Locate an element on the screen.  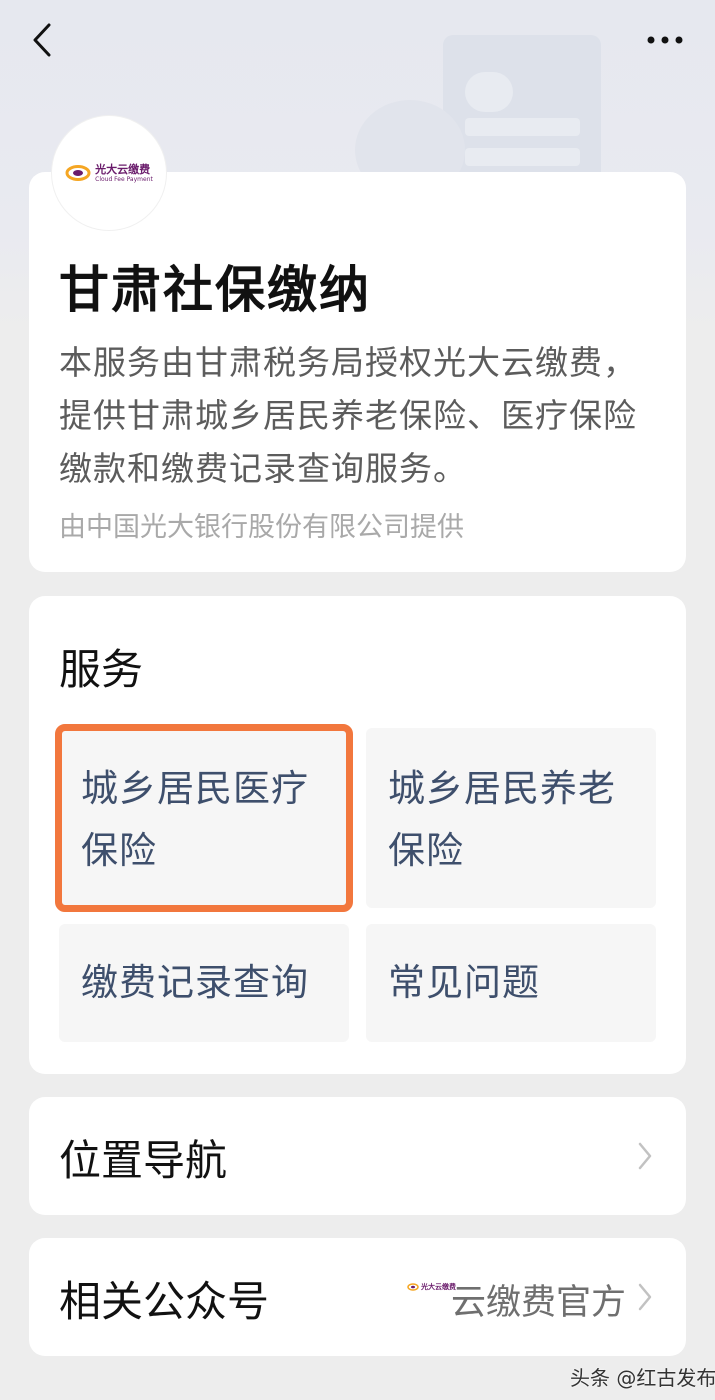
more-button is located at coordinates (665, 40).